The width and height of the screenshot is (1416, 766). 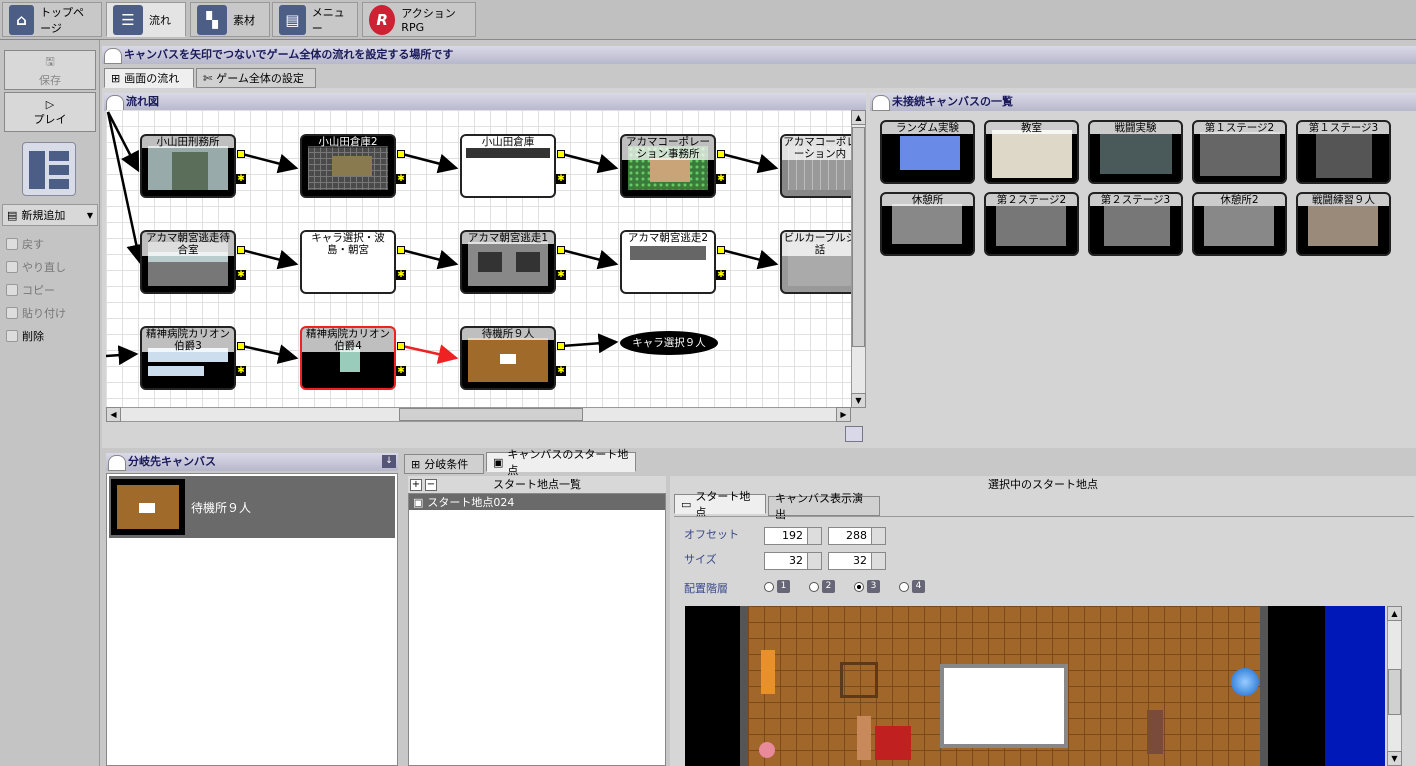 What do you see at coordinates (50, 112) in the screenshot?
I see `play-button: ▷ プレイ` at bounding box center [50, 112].